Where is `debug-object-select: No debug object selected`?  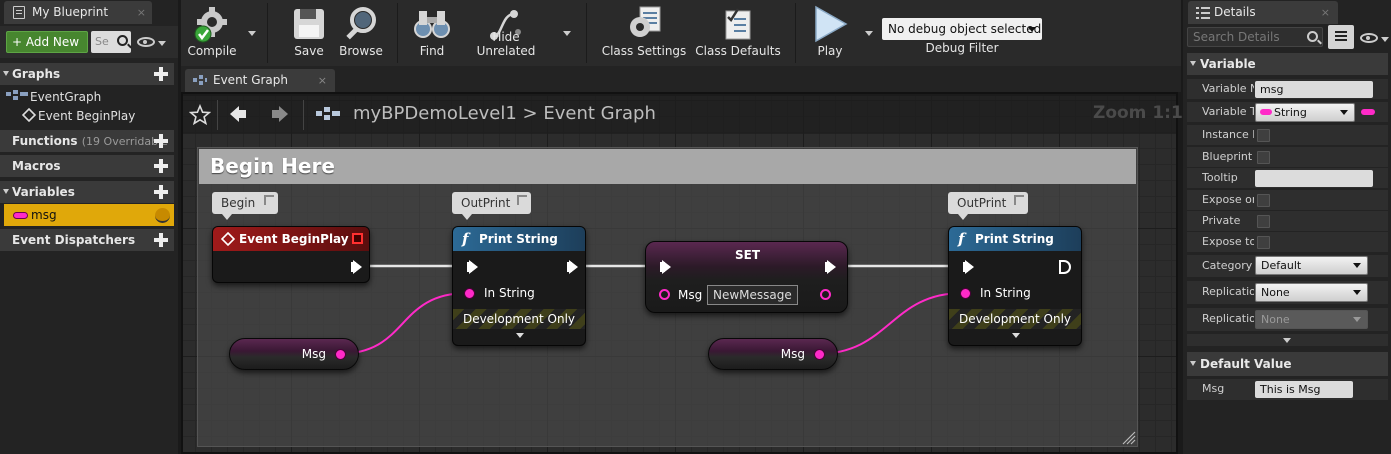 debug-object-select: No debug object selected is located at coordinates (962, 29).